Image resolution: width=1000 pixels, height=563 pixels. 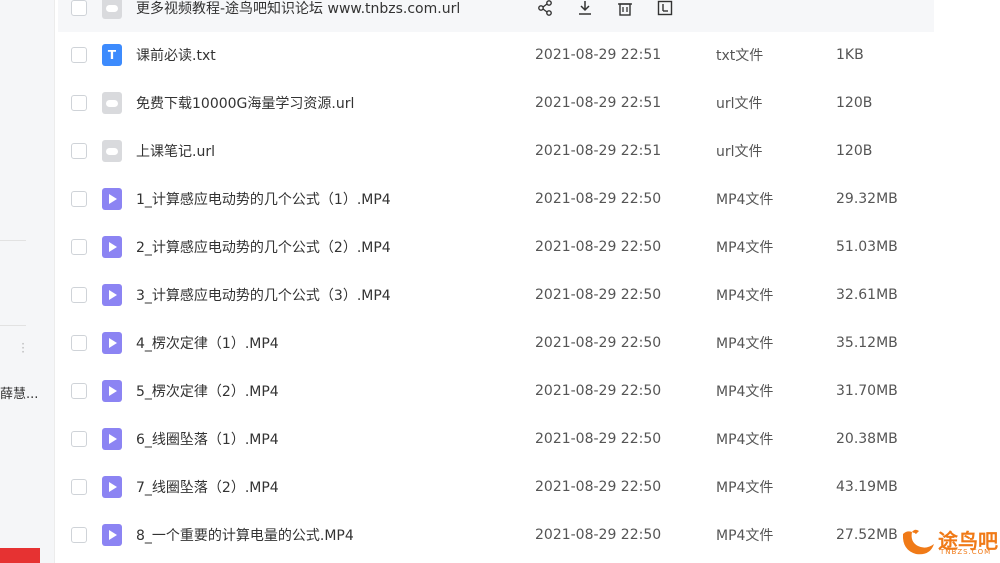 What do you see at coordinates (175, 151) in the screenshot?
I see `file-name: 上课笔记.url` at bounding box center [175, 151].